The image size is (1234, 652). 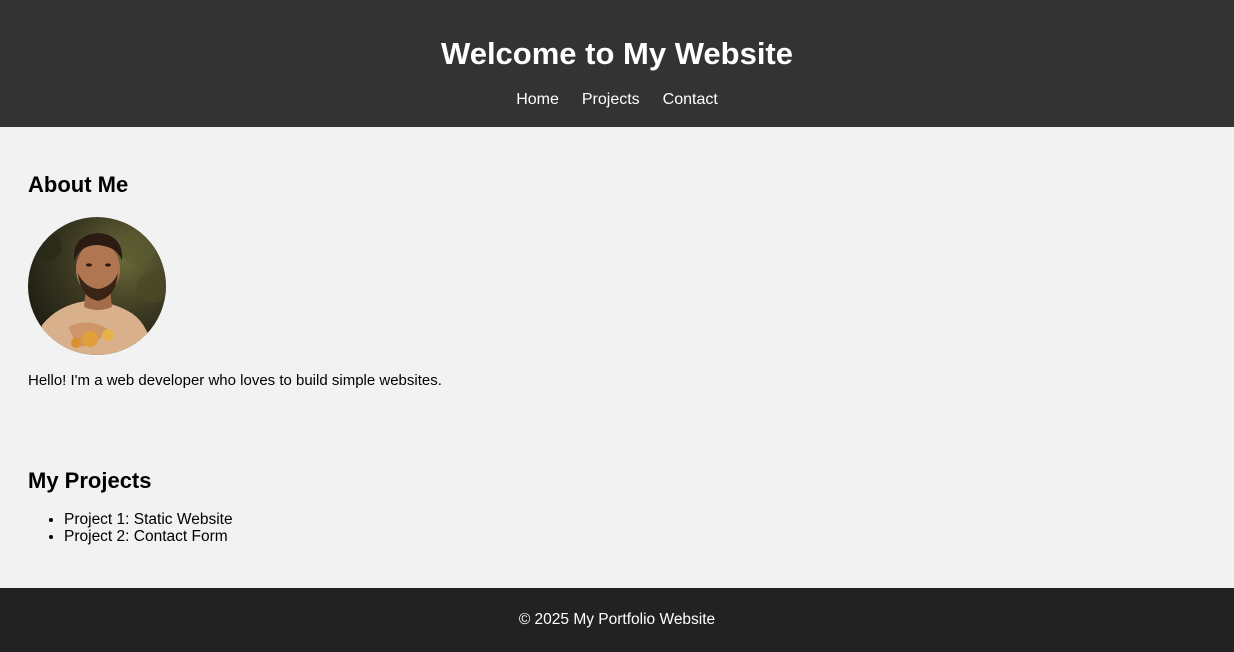 I want to click on projects-heading: My Projects, so click(x=90, y=480).